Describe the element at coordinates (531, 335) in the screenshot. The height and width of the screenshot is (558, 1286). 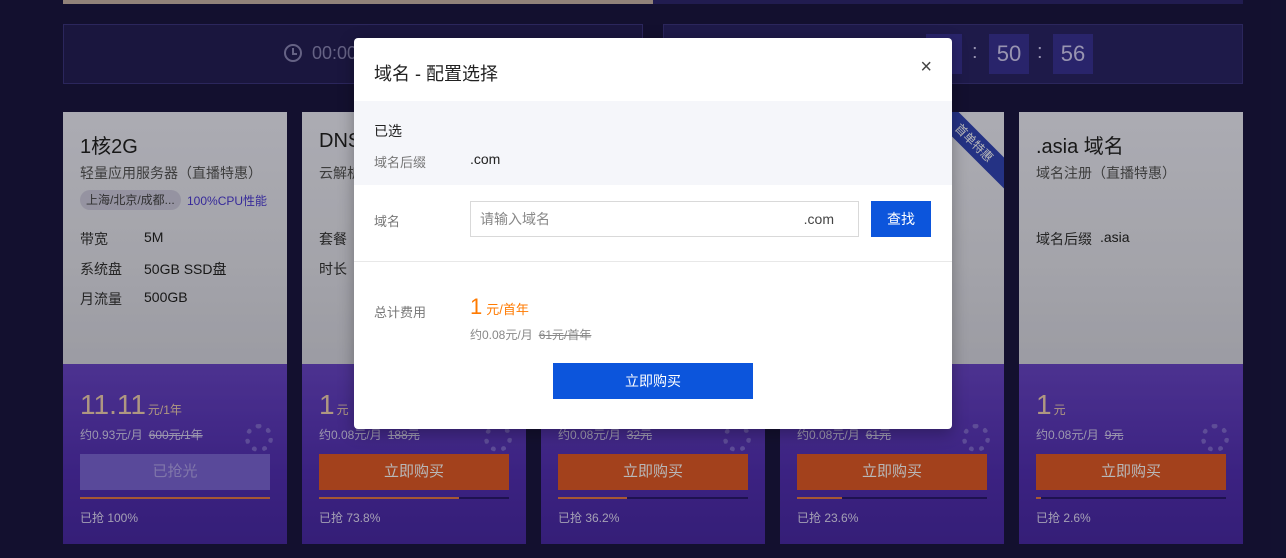
I see `total-approx: 约0.08元/月 61元/首年` at that location.